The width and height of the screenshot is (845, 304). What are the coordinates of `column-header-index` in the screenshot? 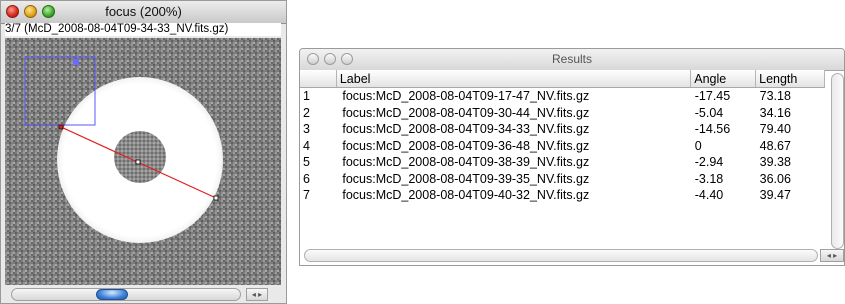 It's located at (318, 79).